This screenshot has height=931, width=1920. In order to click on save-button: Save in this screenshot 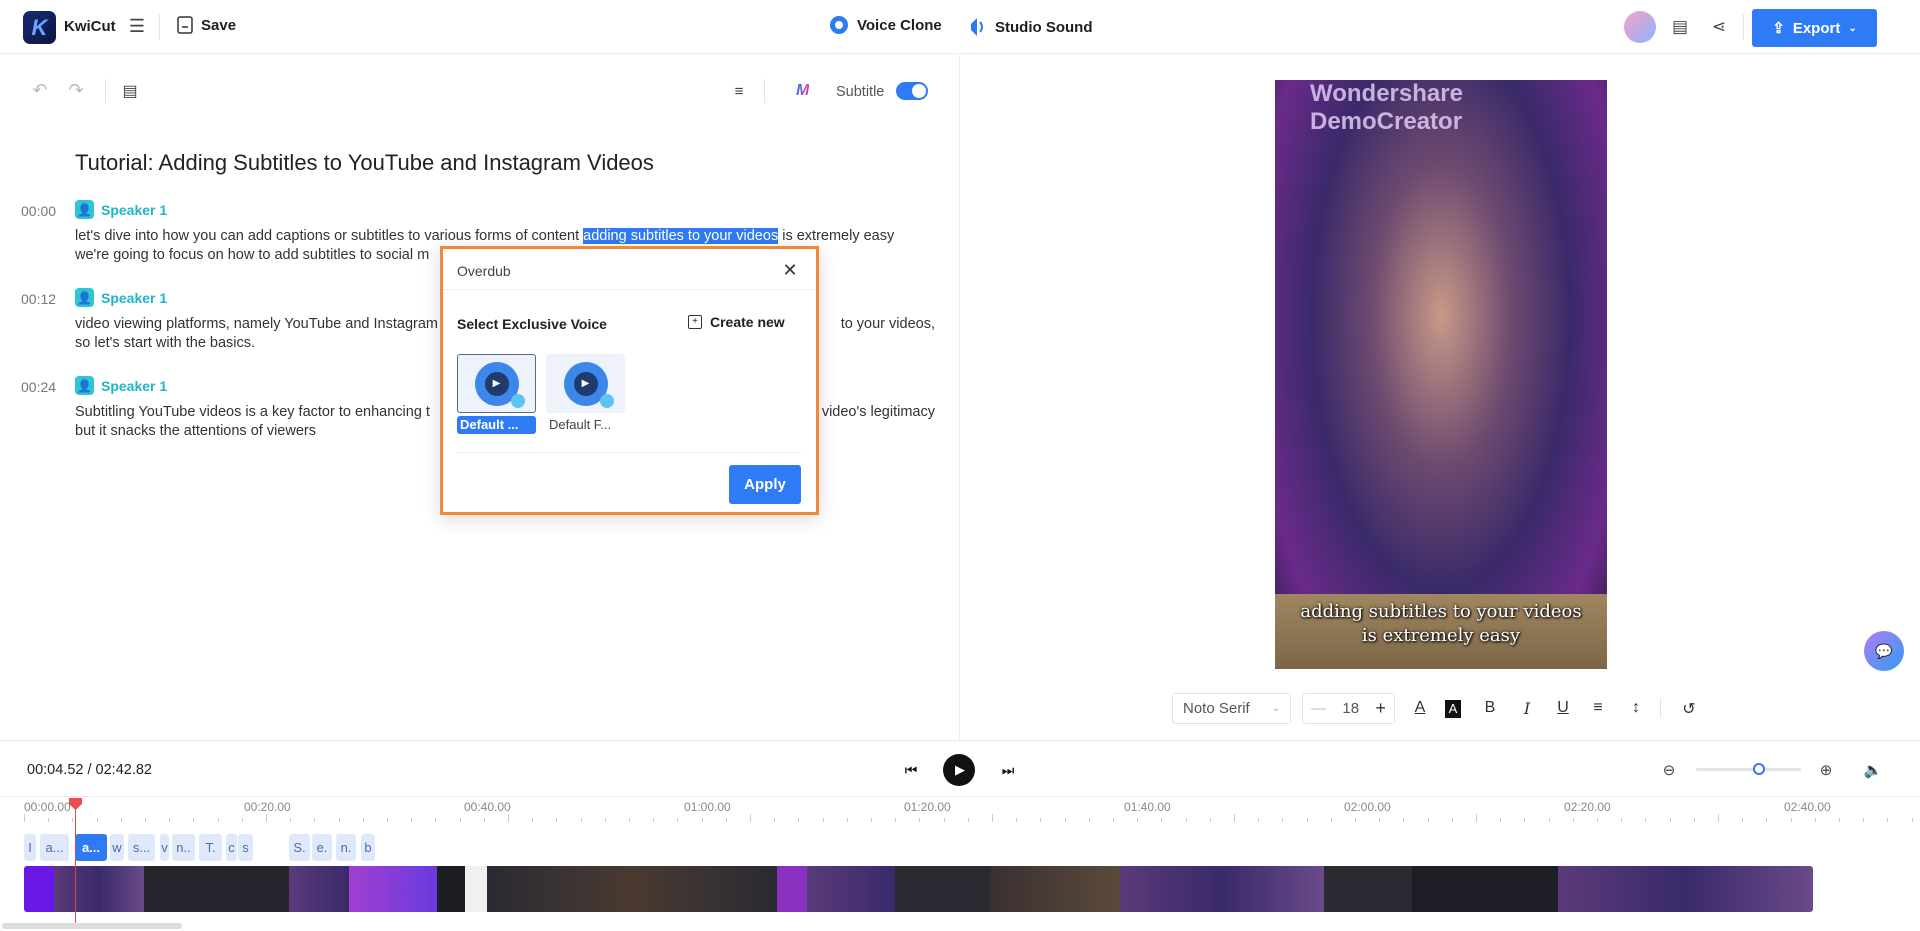, I will do `click(206, 25)`.